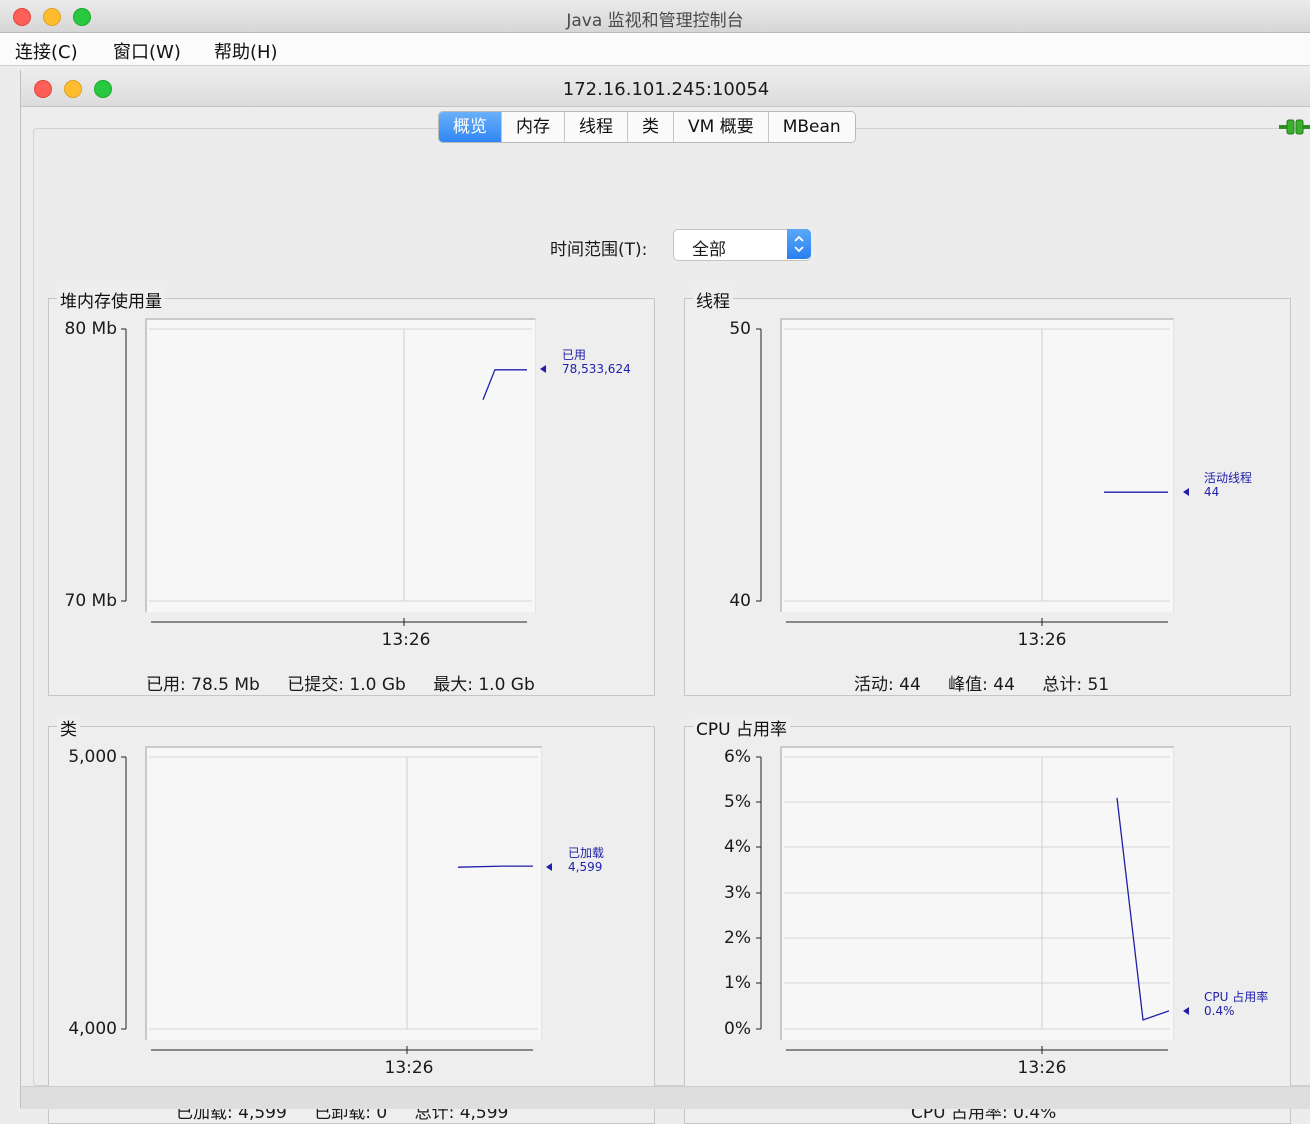 The image size is (1310, 1124). I want to click on window-bottom-bar, so click(665, 1097).